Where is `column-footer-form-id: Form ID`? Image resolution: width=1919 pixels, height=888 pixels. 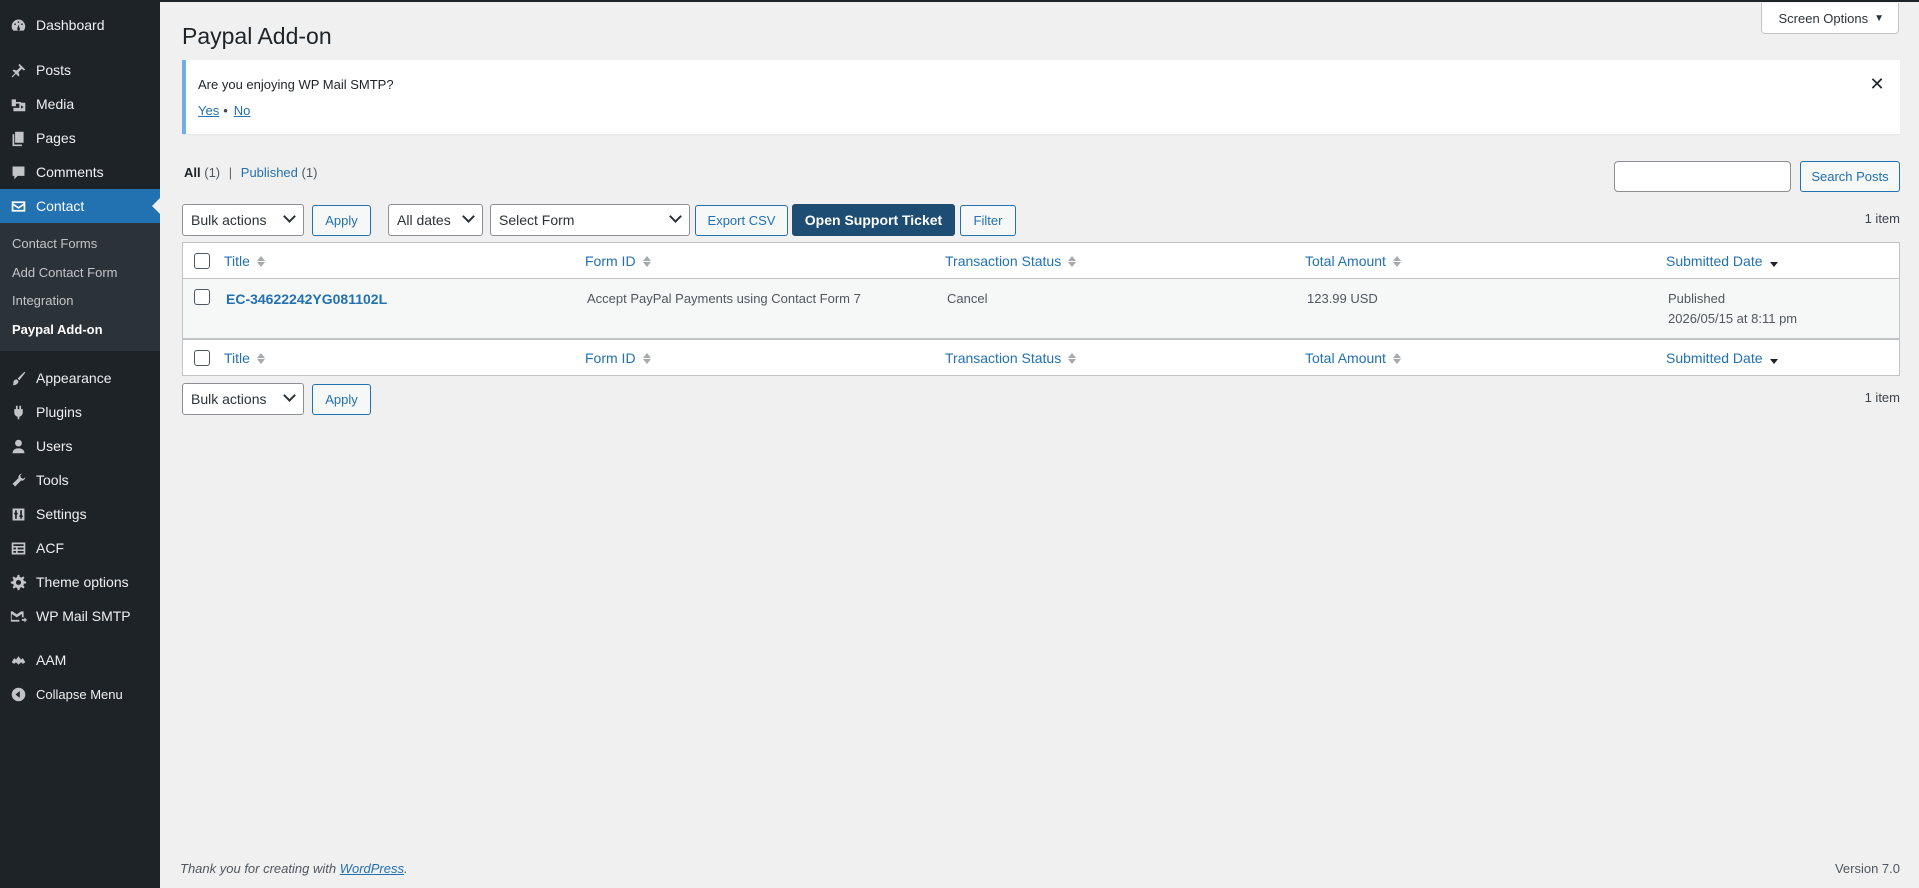 column-footer-form-id: Form ID is located at coordinates (618, 358).